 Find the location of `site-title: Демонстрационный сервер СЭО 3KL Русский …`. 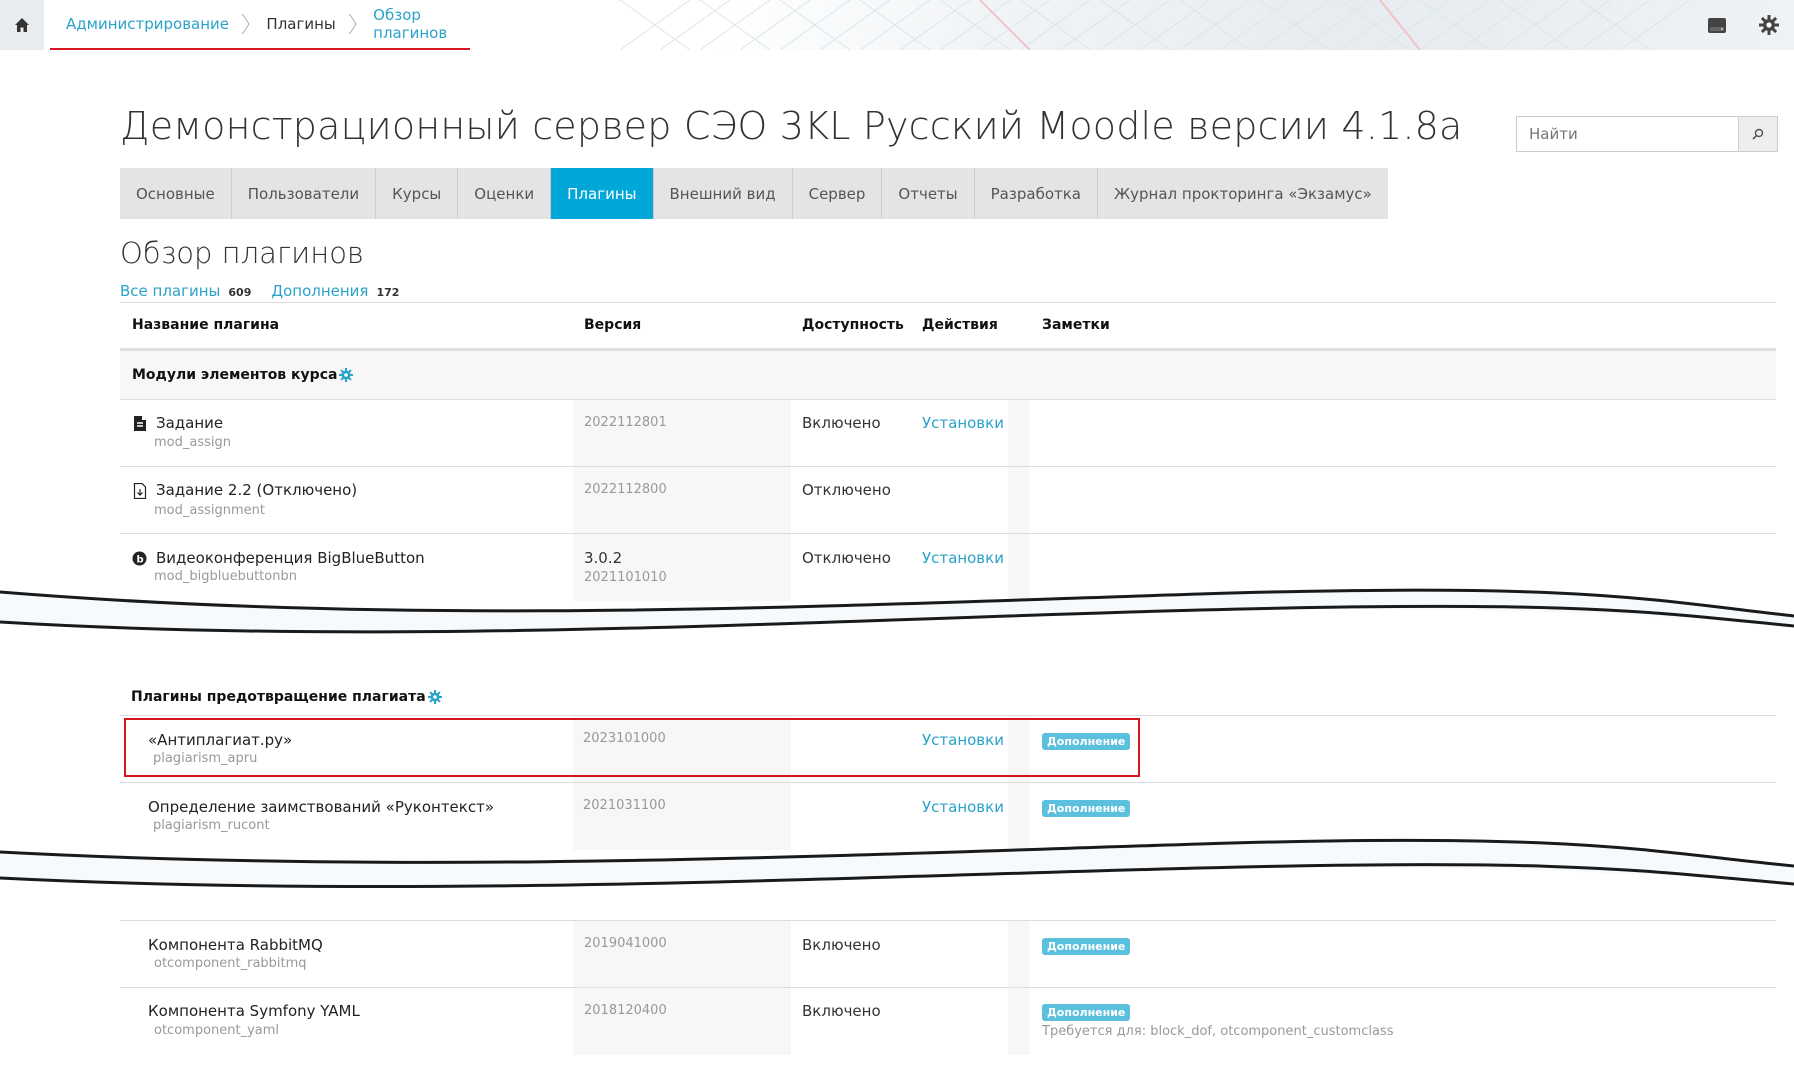

site-title: Демонстрационный сервер СЭО 3KL Русский … is located at coordinates (791, 126).